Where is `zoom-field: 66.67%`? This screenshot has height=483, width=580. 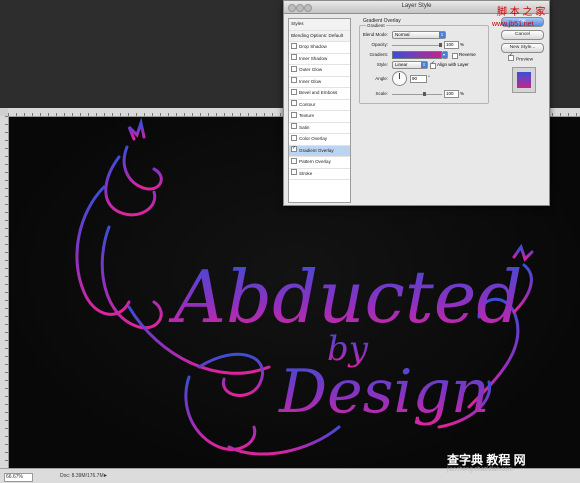 zoom-field: 66.67% is located at coordinates (18, 477).